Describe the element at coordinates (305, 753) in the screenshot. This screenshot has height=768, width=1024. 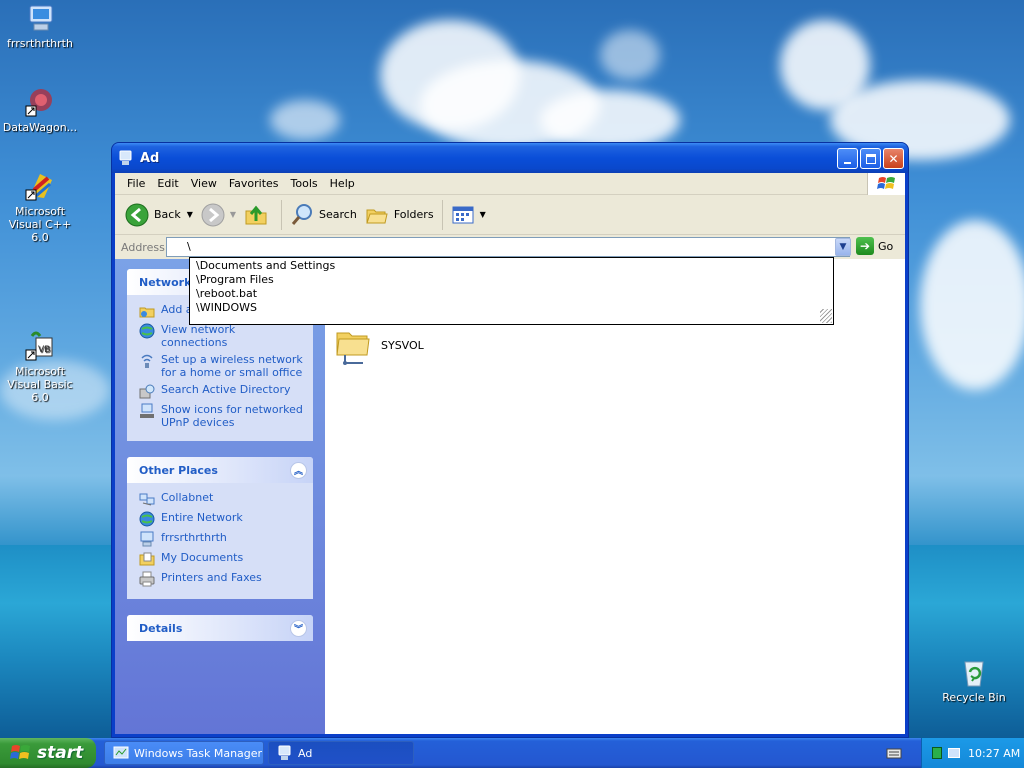
I see `taskbar-item-label: Ad` at that location.